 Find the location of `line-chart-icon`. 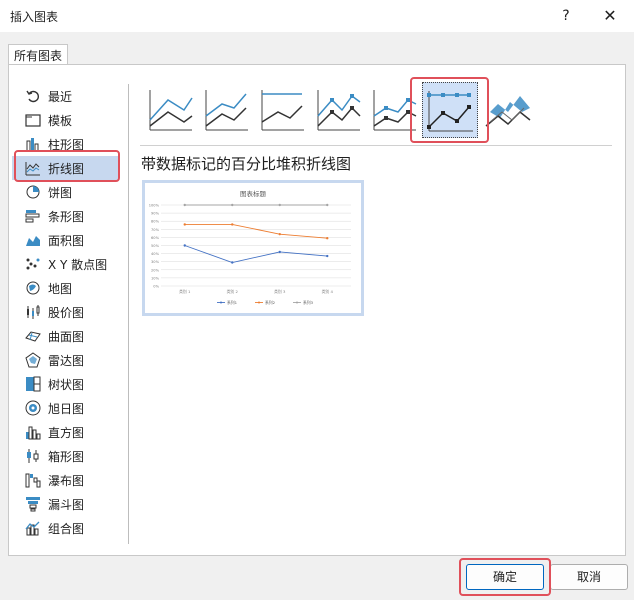

line-chart-icon is located at coordinates (33, 168).